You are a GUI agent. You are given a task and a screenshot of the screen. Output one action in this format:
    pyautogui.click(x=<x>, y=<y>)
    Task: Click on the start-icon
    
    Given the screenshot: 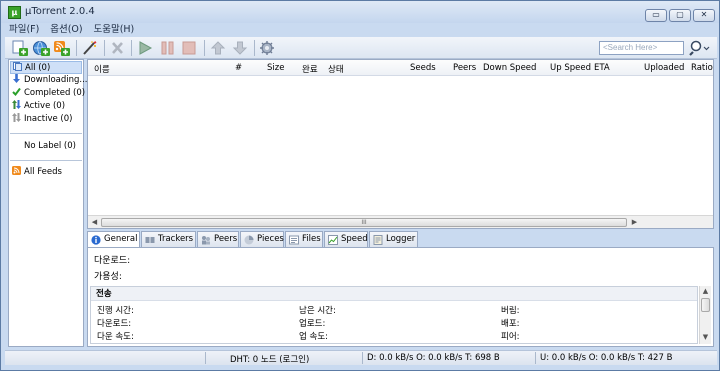 What is the action you would take?
    pyautogui.click(x=145, y=48)
    